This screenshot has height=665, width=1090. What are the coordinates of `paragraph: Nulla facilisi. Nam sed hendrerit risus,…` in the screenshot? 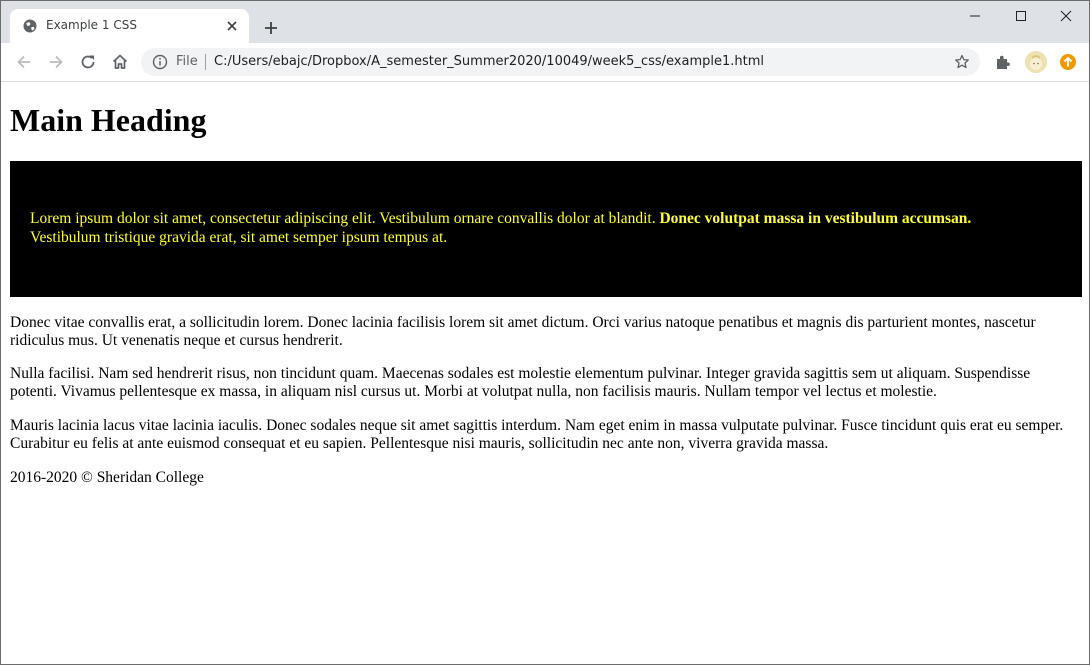 It's located at (520, 382).